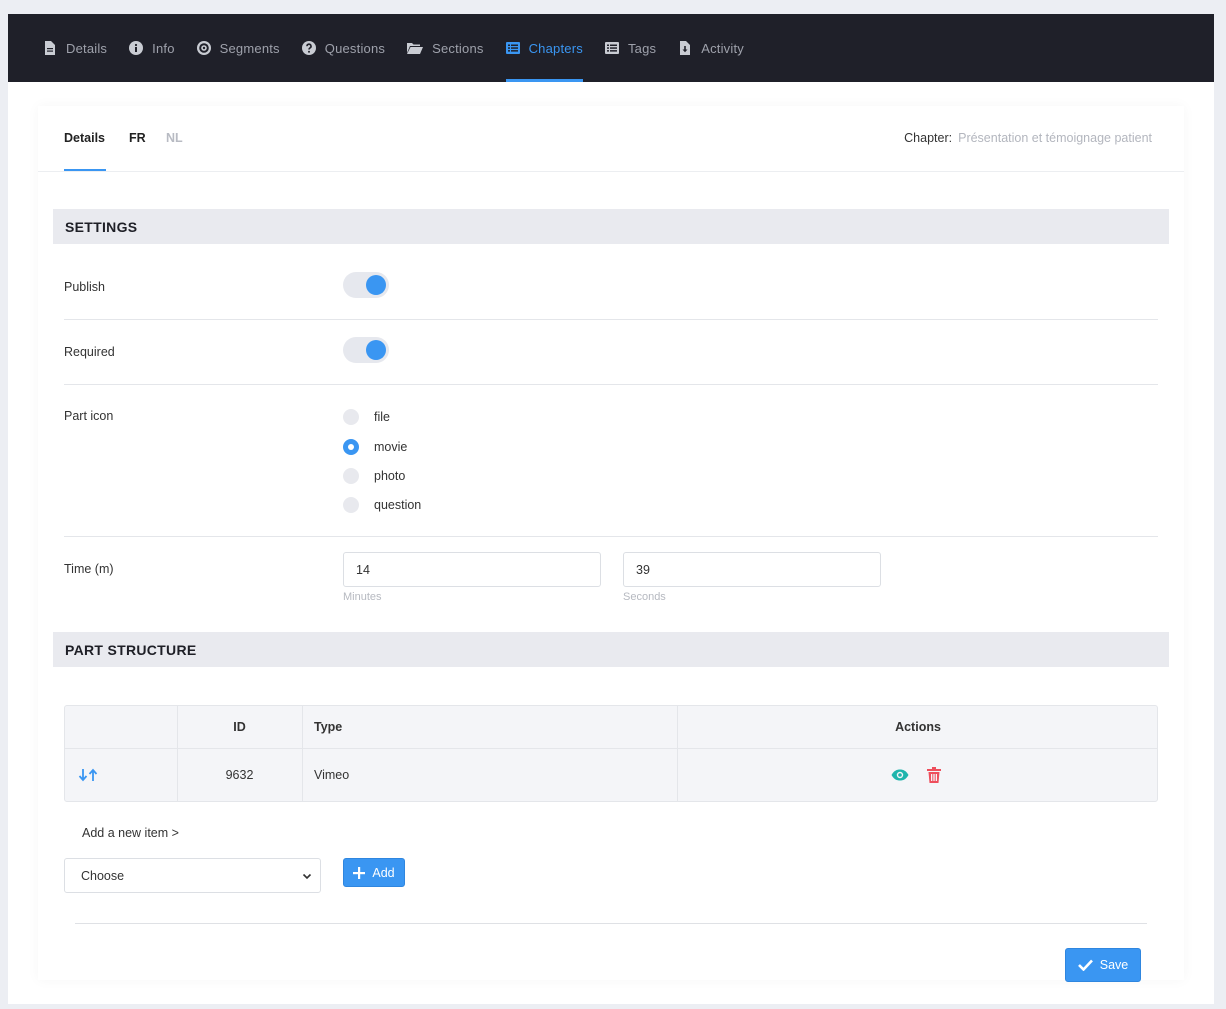 The height and width of the screenshot is (1009, 1226). Describe the element at coordinates (611, 226) in the screenshot. I see `settings-header: SETTINGS` at that location.